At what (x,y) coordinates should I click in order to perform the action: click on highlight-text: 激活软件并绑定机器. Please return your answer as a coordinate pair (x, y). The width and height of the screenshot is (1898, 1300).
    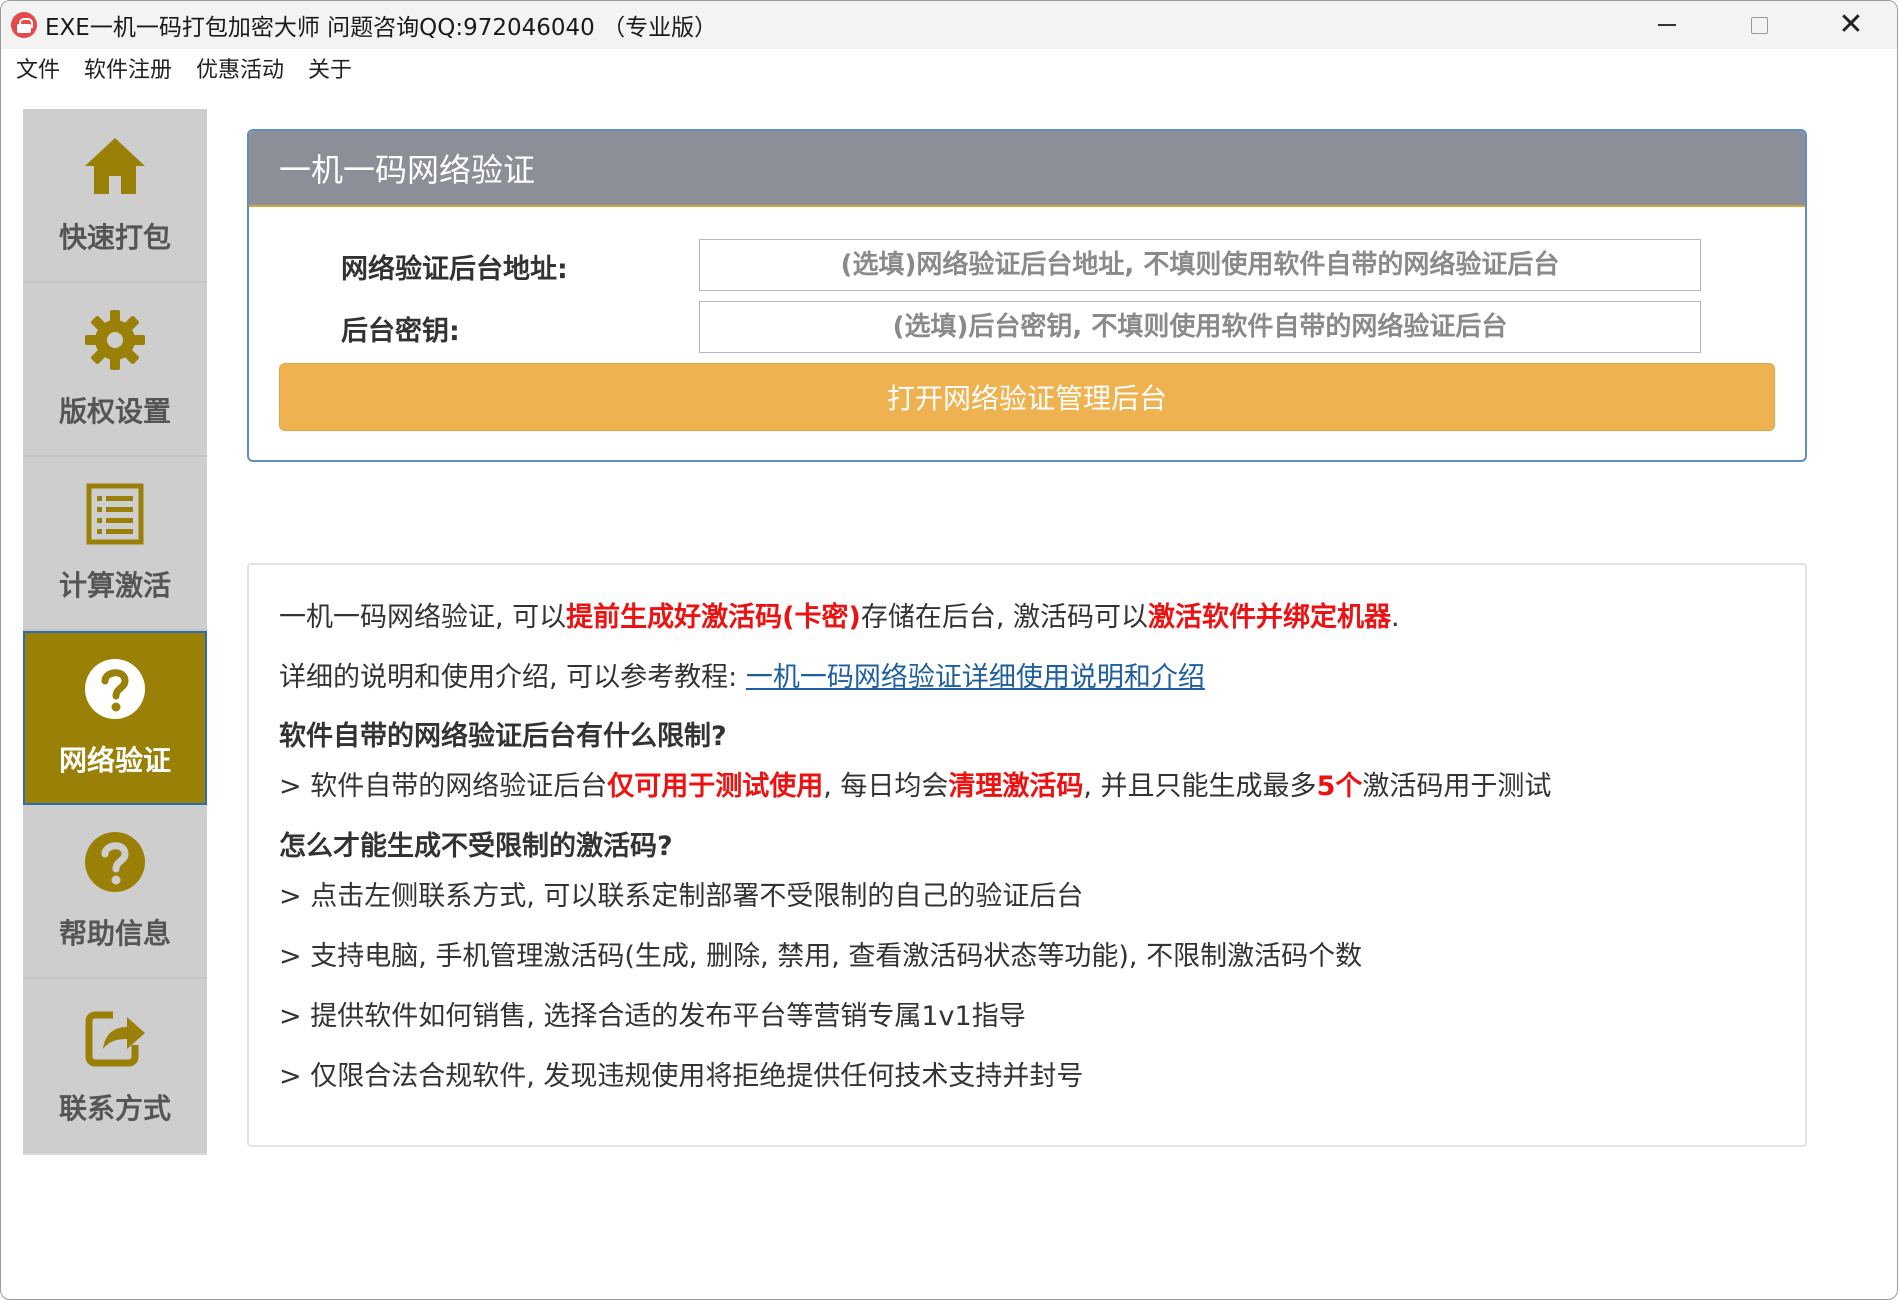
    Looking at the image, I should click on (1269, 617).